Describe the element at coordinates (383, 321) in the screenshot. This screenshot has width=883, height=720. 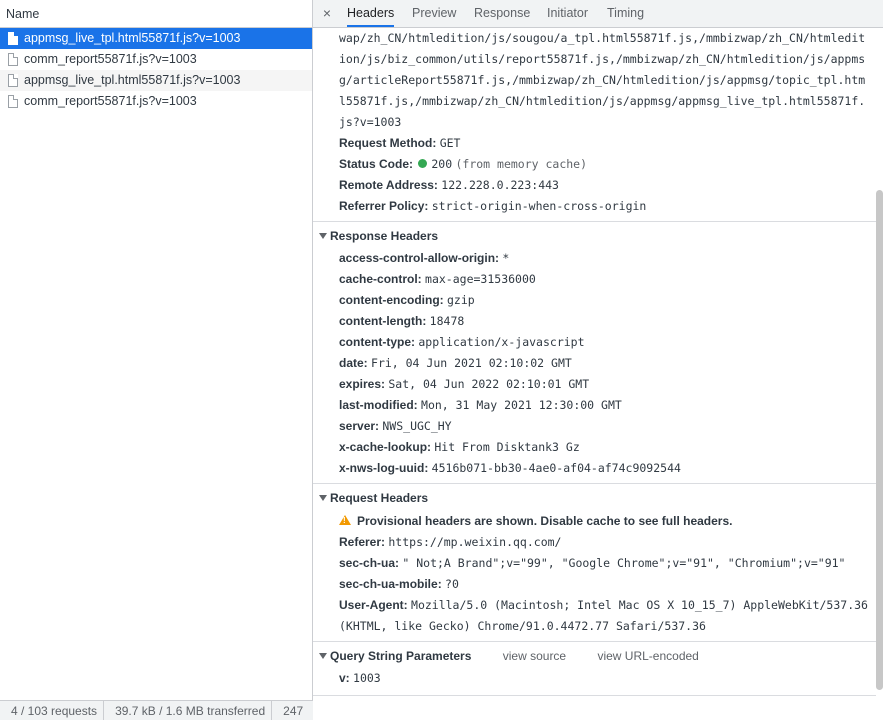
I see `header-key: content-length:` at that location.